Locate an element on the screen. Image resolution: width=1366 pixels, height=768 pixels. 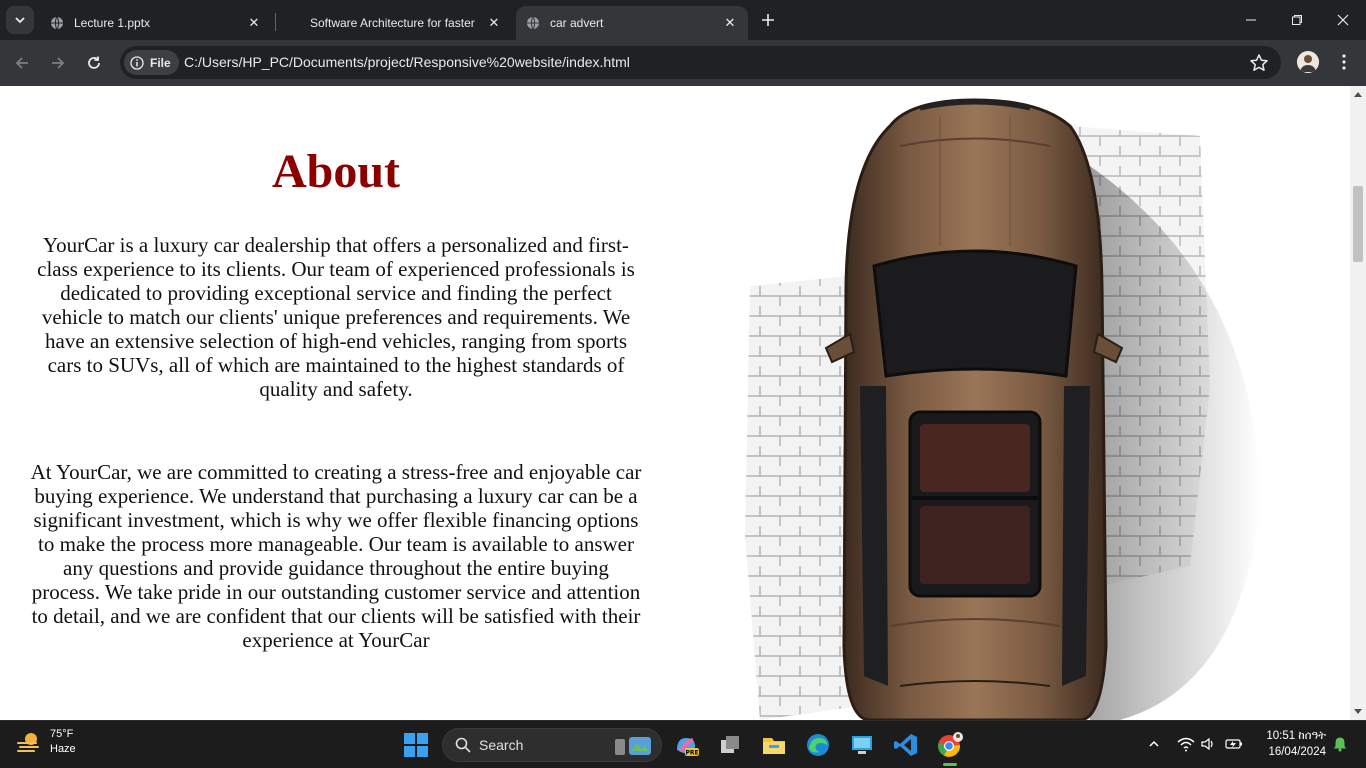
system-clock: 10:51 ከሰዓት 16/04/2024 is located at coordinates (1292, 744).